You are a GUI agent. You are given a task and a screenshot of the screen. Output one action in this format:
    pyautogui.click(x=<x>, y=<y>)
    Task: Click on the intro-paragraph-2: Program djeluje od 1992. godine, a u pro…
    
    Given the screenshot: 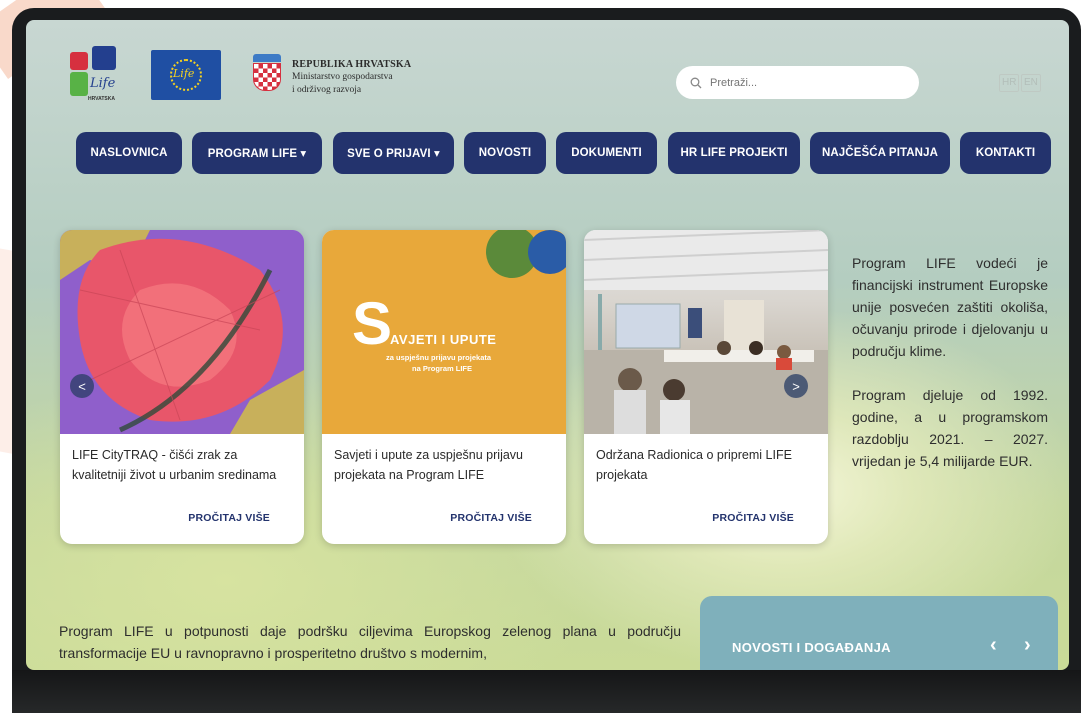 What is the action you would take?
    pyautogui.click(x=950, y=428)
    